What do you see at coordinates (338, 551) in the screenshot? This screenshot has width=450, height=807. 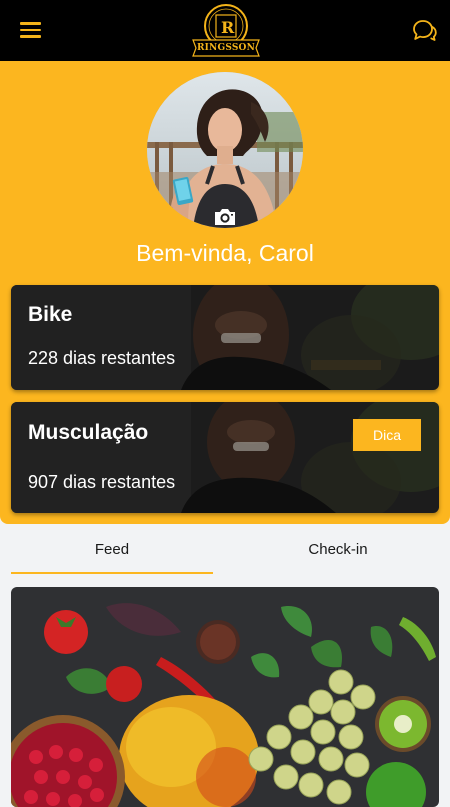 I see `tab-check-in: Check-in` at bounding box center [338, 551].